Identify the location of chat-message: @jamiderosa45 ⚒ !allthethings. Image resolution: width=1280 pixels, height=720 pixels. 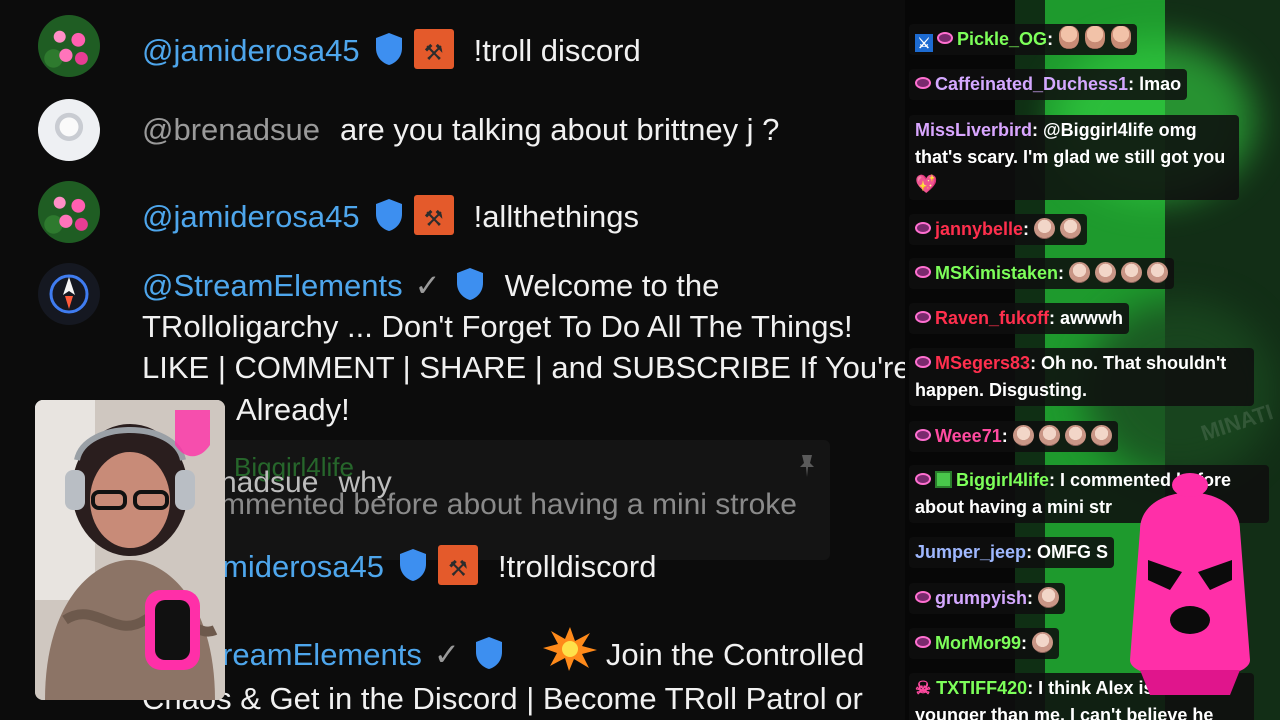
(390, 215).